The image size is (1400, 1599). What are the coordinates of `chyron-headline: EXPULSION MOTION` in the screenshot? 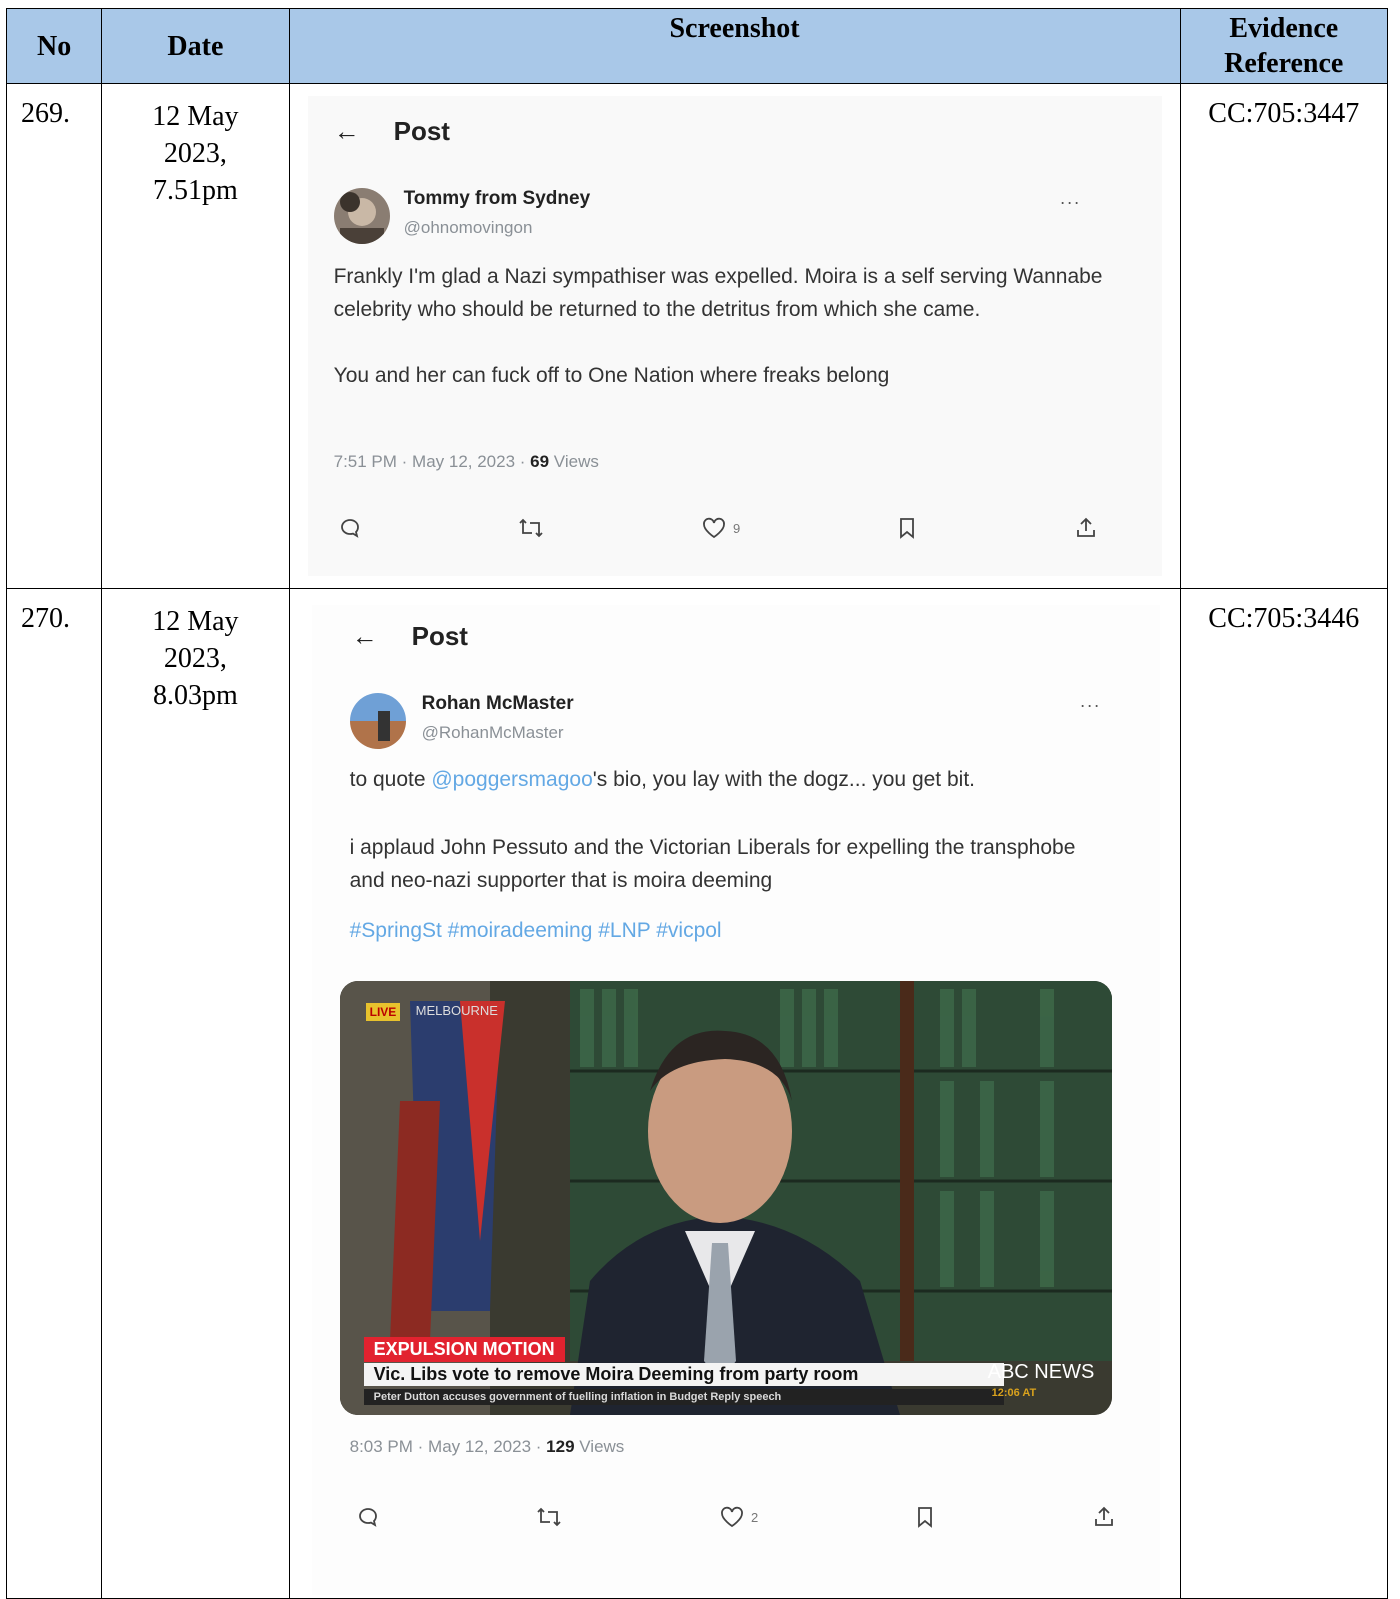 It's located at (464, 1349).